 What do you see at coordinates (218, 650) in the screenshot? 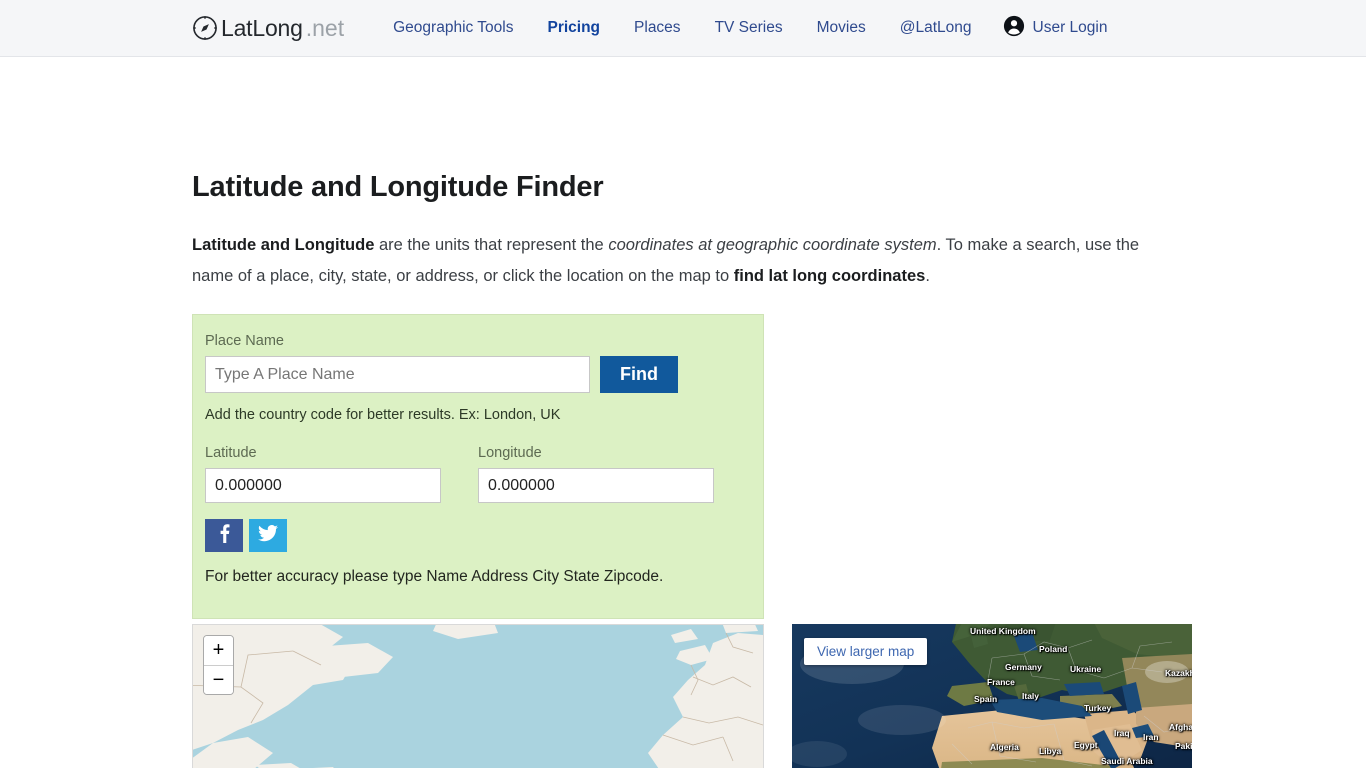
I see `zoom-in-button: +` at bounding box center [218, 650].